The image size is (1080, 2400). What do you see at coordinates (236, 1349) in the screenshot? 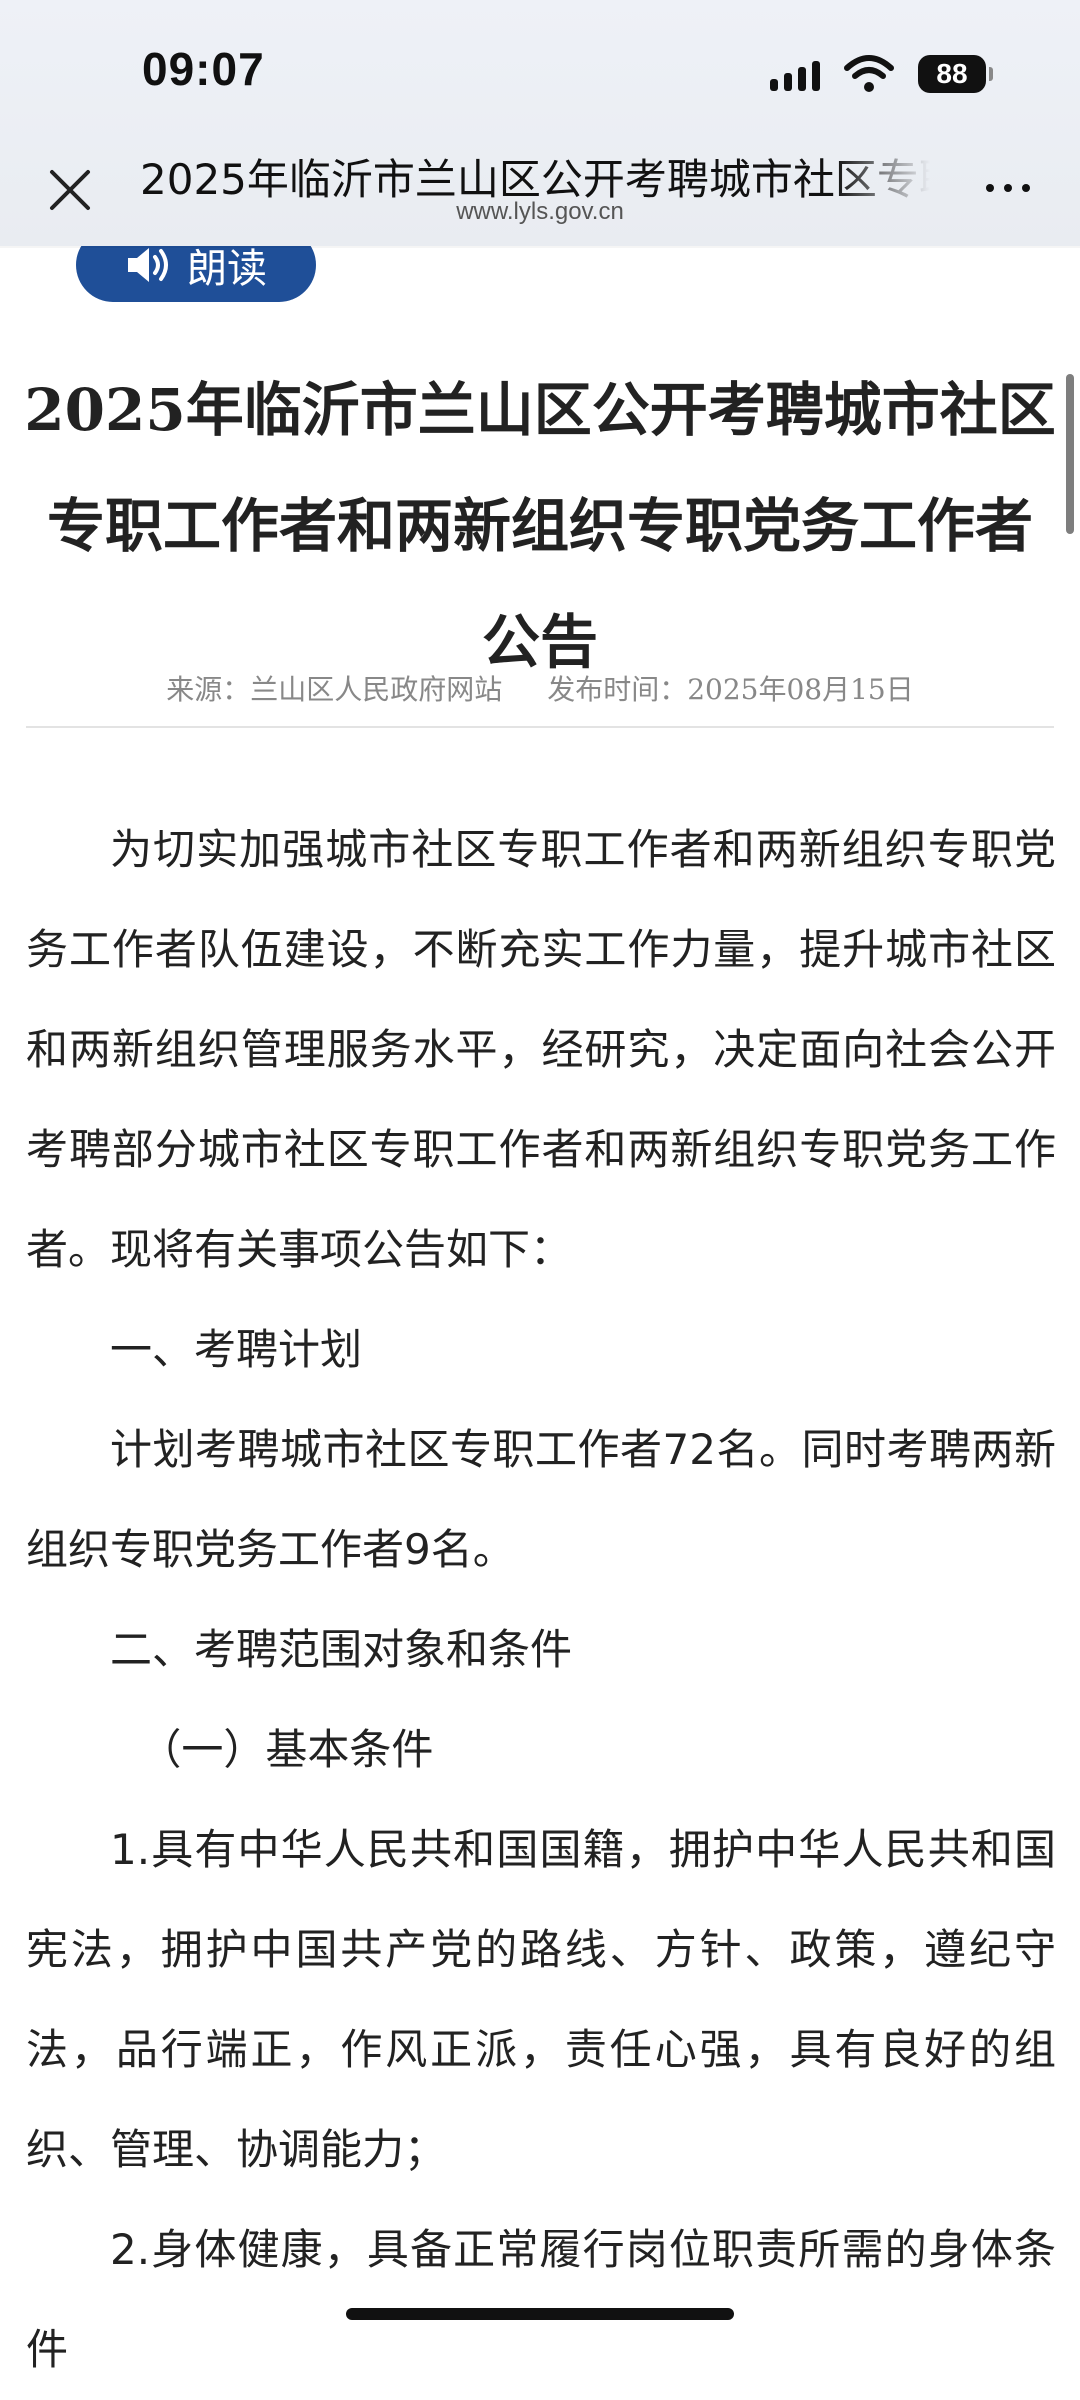
I see `section-heading: 一、考聘计划` at bounding box center [236, 1349].